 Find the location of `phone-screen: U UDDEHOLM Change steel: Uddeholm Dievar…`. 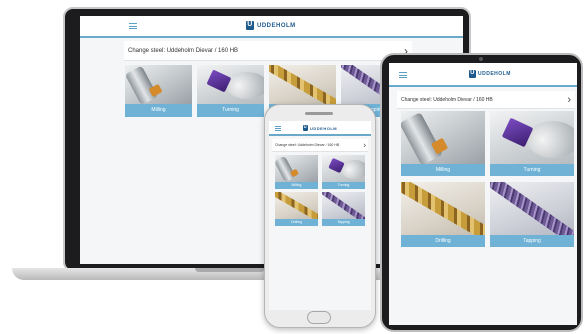

phone-screen: U UDDEHOLM Change steel: Uddeholm Dievar… is located at coordinates (320, 215).